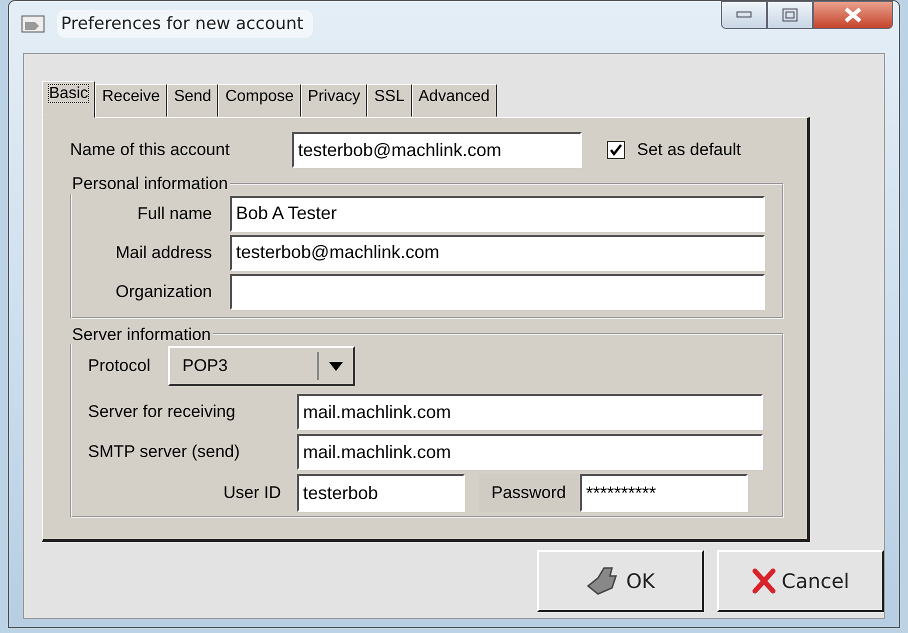  What do you see at coordinates (262, 366) in the screenshot?
I see `protocol-dropdown: POP3` at bounding box center [262, 366].